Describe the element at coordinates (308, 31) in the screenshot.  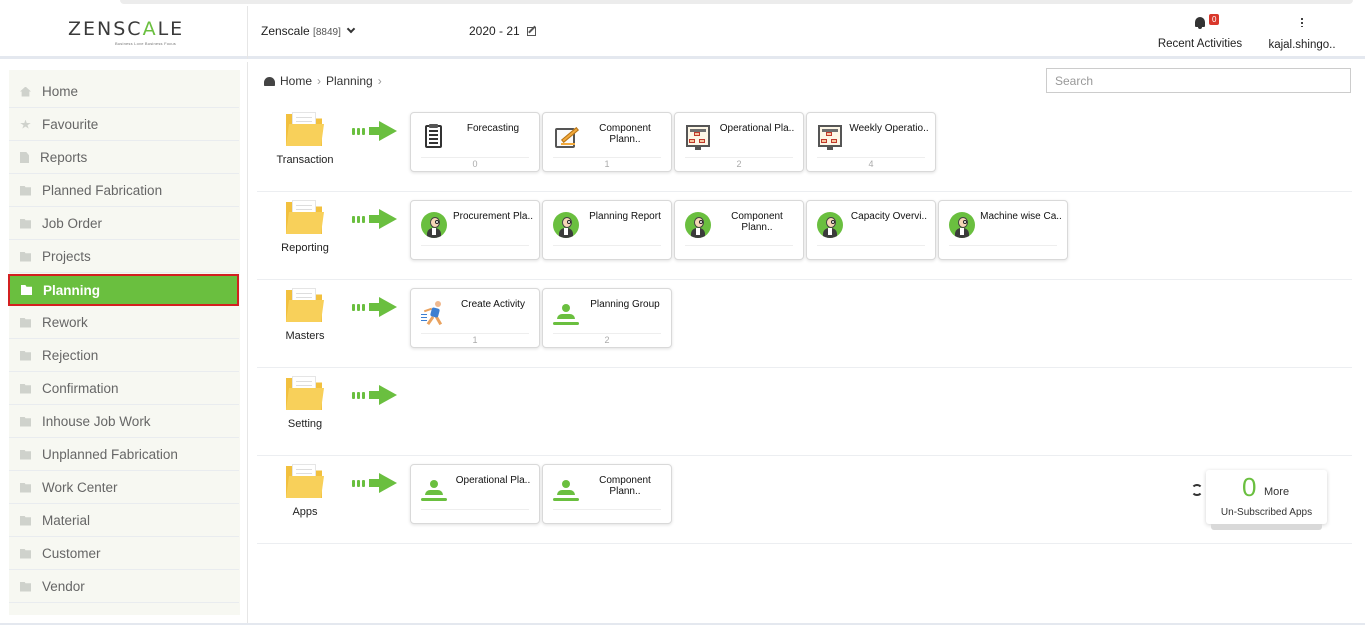
I see `company-selector: Zenscale [8849]` at that location.